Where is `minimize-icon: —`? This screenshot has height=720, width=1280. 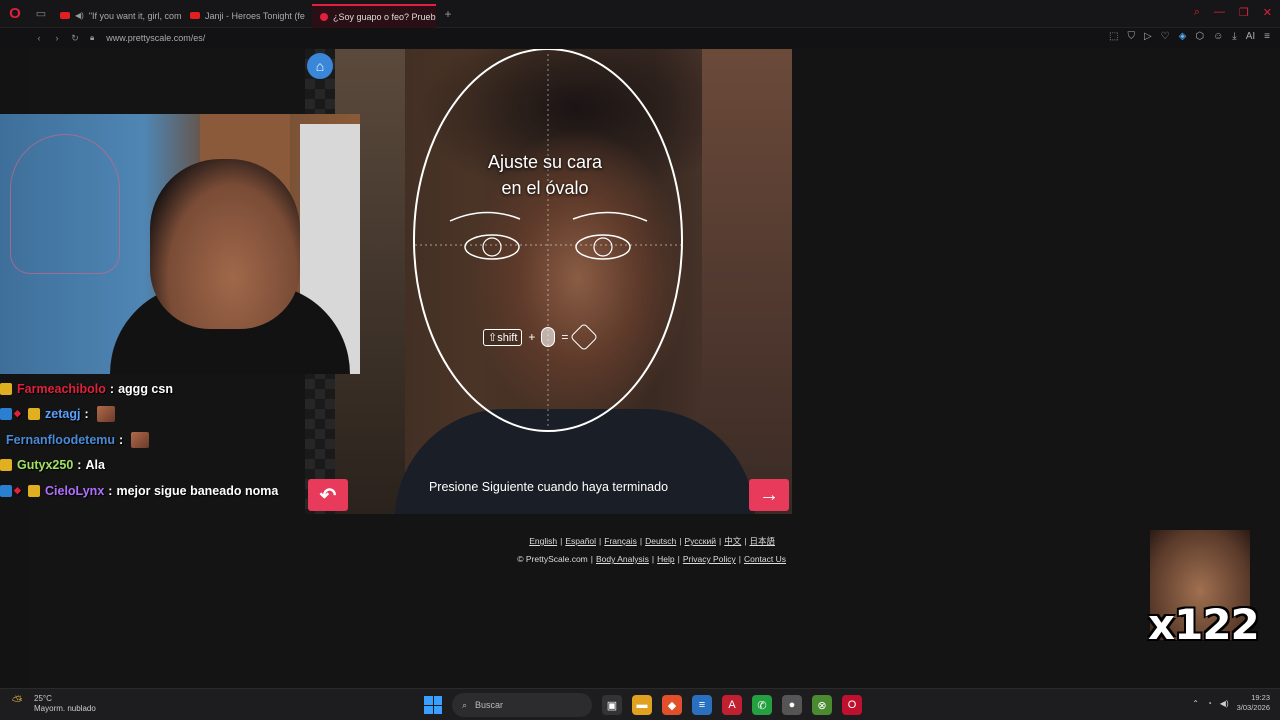 minimize-icon: — is located at coordinates (1219, 12).